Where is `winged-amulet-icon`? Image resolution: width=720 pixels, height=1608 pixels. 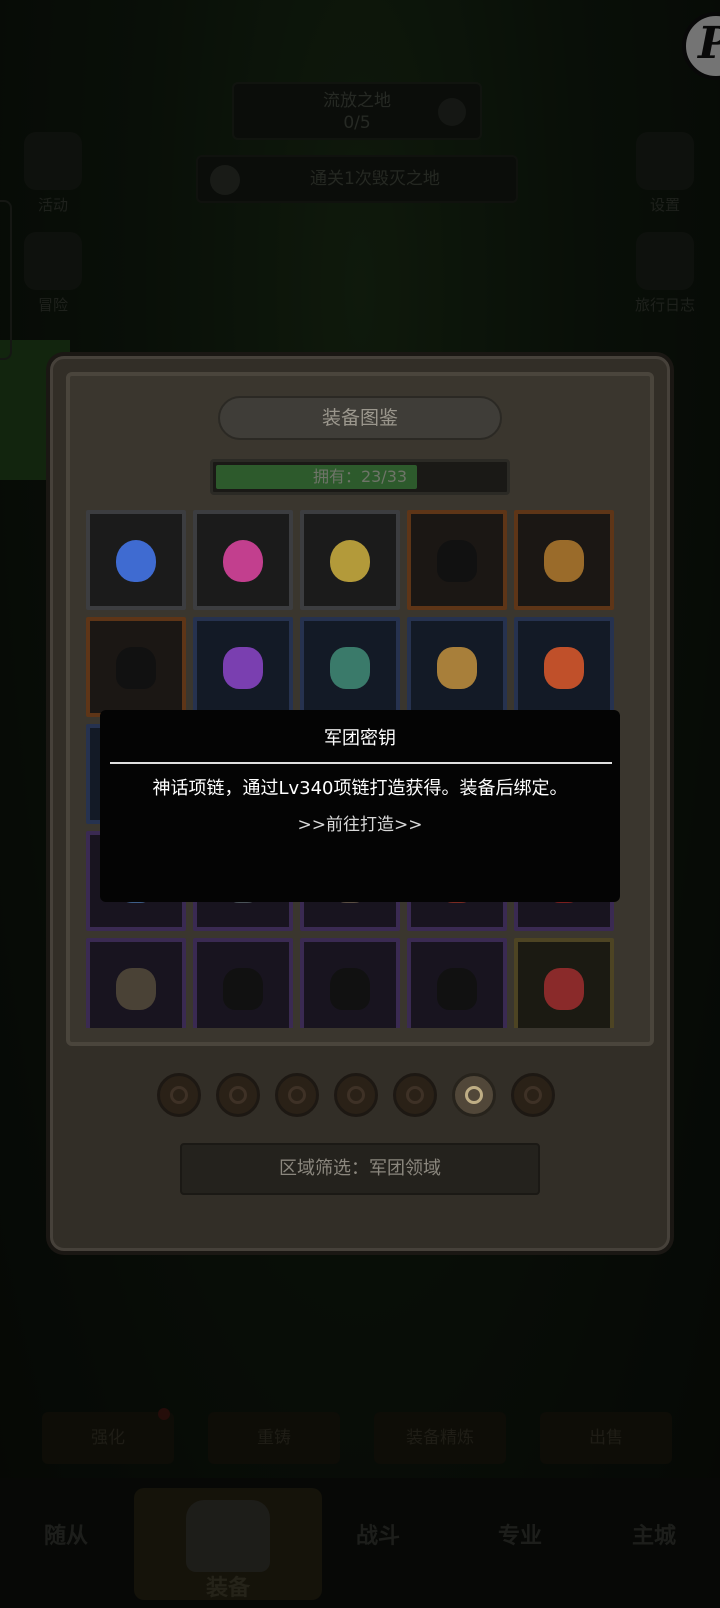
winged-amulet-icon is located at coordinates (564, 561).